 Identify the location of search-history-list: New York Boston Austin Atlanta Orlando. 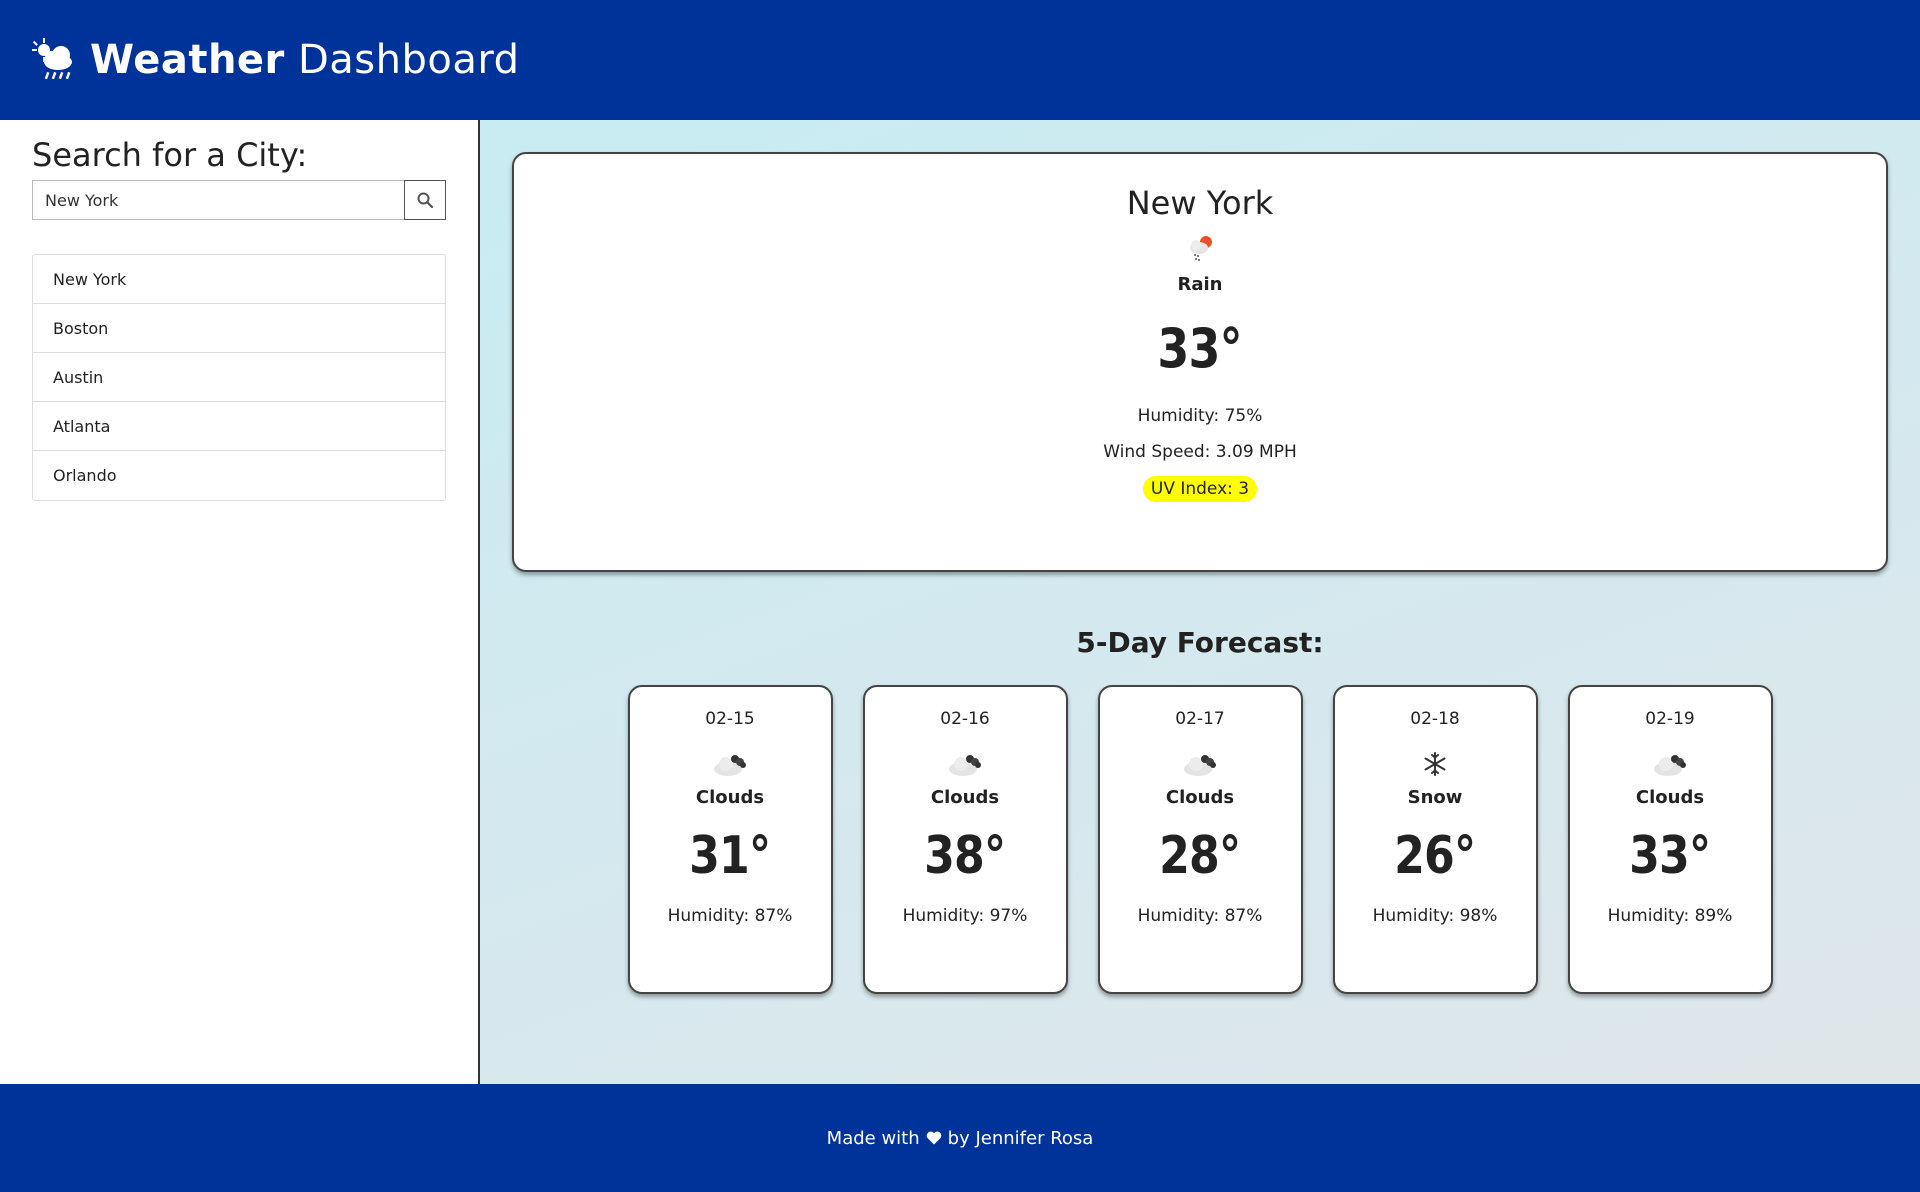
(239, 377).